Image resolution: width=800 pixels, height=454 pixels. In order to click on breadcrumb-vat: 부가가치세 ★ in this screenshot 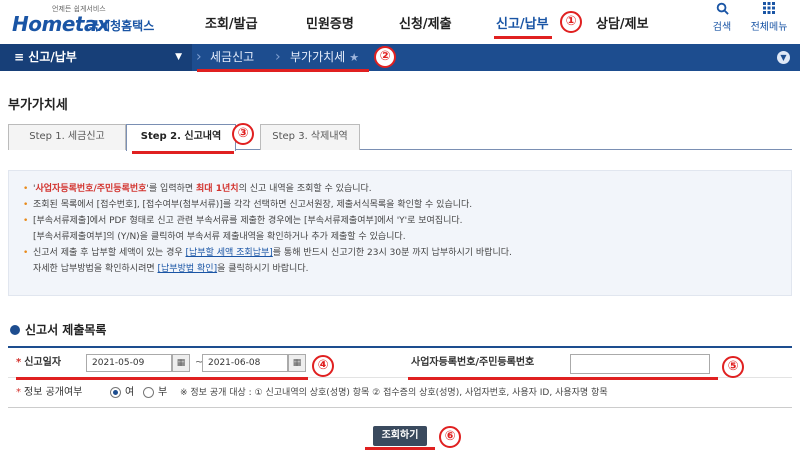, I will do `click(324, 57)`.